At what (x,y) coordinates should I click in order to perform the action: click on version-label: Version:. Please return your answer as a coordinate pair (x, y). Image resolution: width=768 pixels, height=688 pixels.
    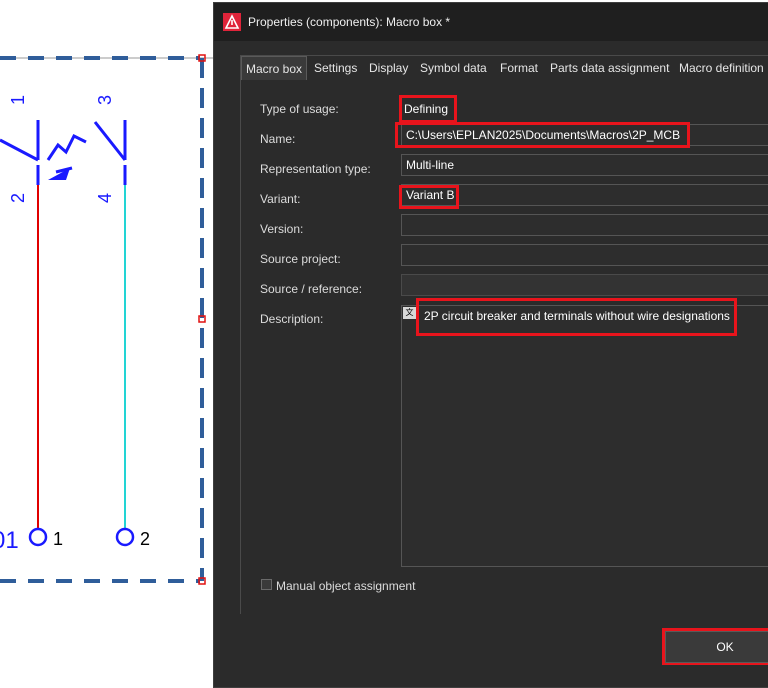
    Looking at the image, I should click on (282, 229).